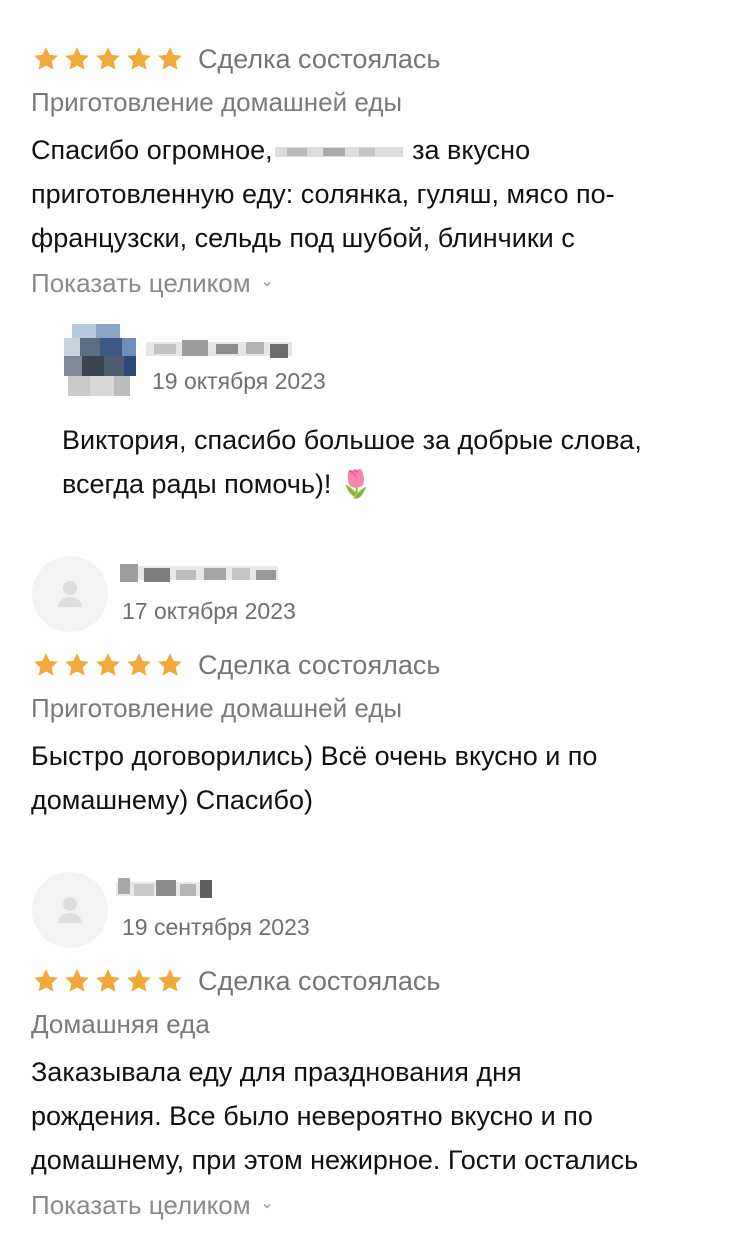  I want to click on tulip-emoji: 🌷, so click(355, 484).